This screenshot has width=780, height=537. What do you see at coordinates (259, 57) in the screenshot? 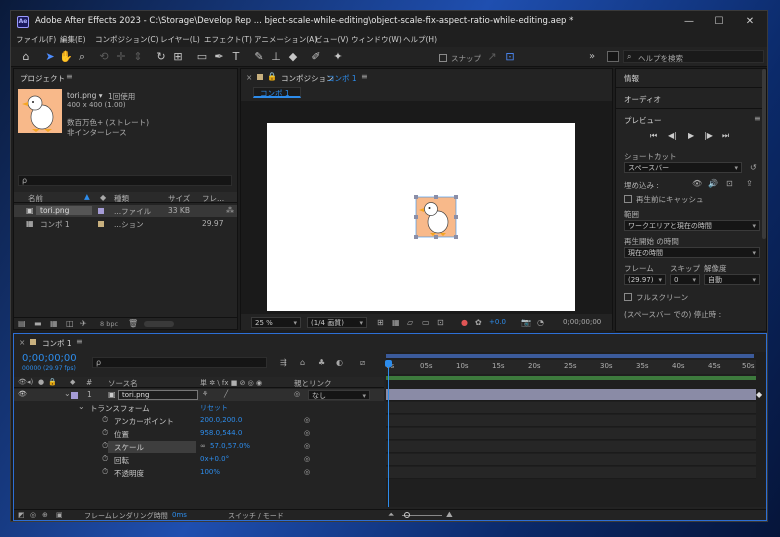
I see `brush-tool-icon: ✎` at bounding box center [259, 57].